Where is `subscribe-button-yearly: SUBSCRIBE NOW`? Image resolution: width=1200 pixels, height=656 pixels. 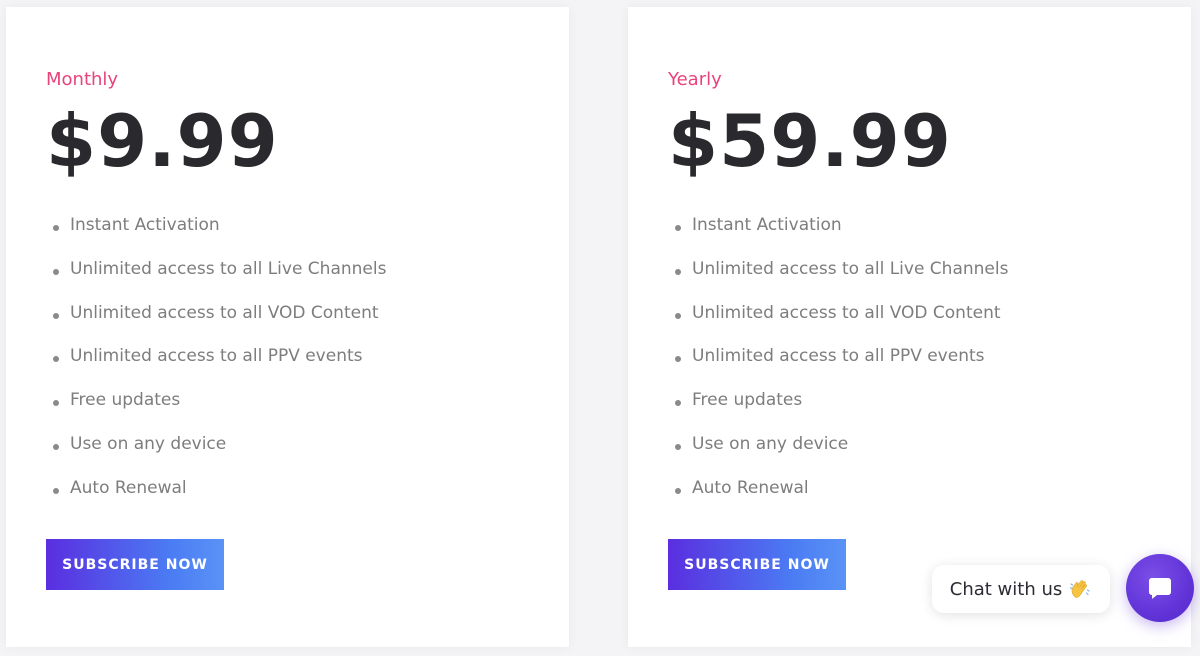
subscribe-button-yearly: SUBSCRIBE NOW is located at coordinates (757, 564).